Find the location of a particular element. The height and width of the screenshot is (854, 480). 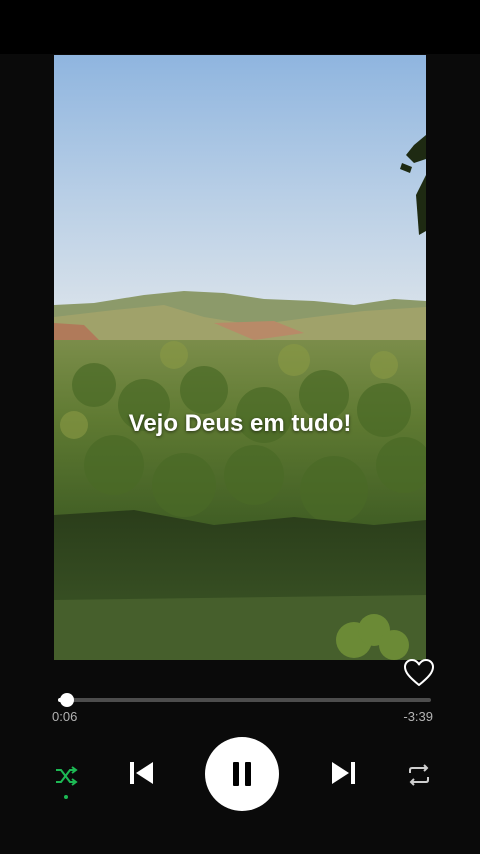

shuffle-button is located at coordinates (66, 776).